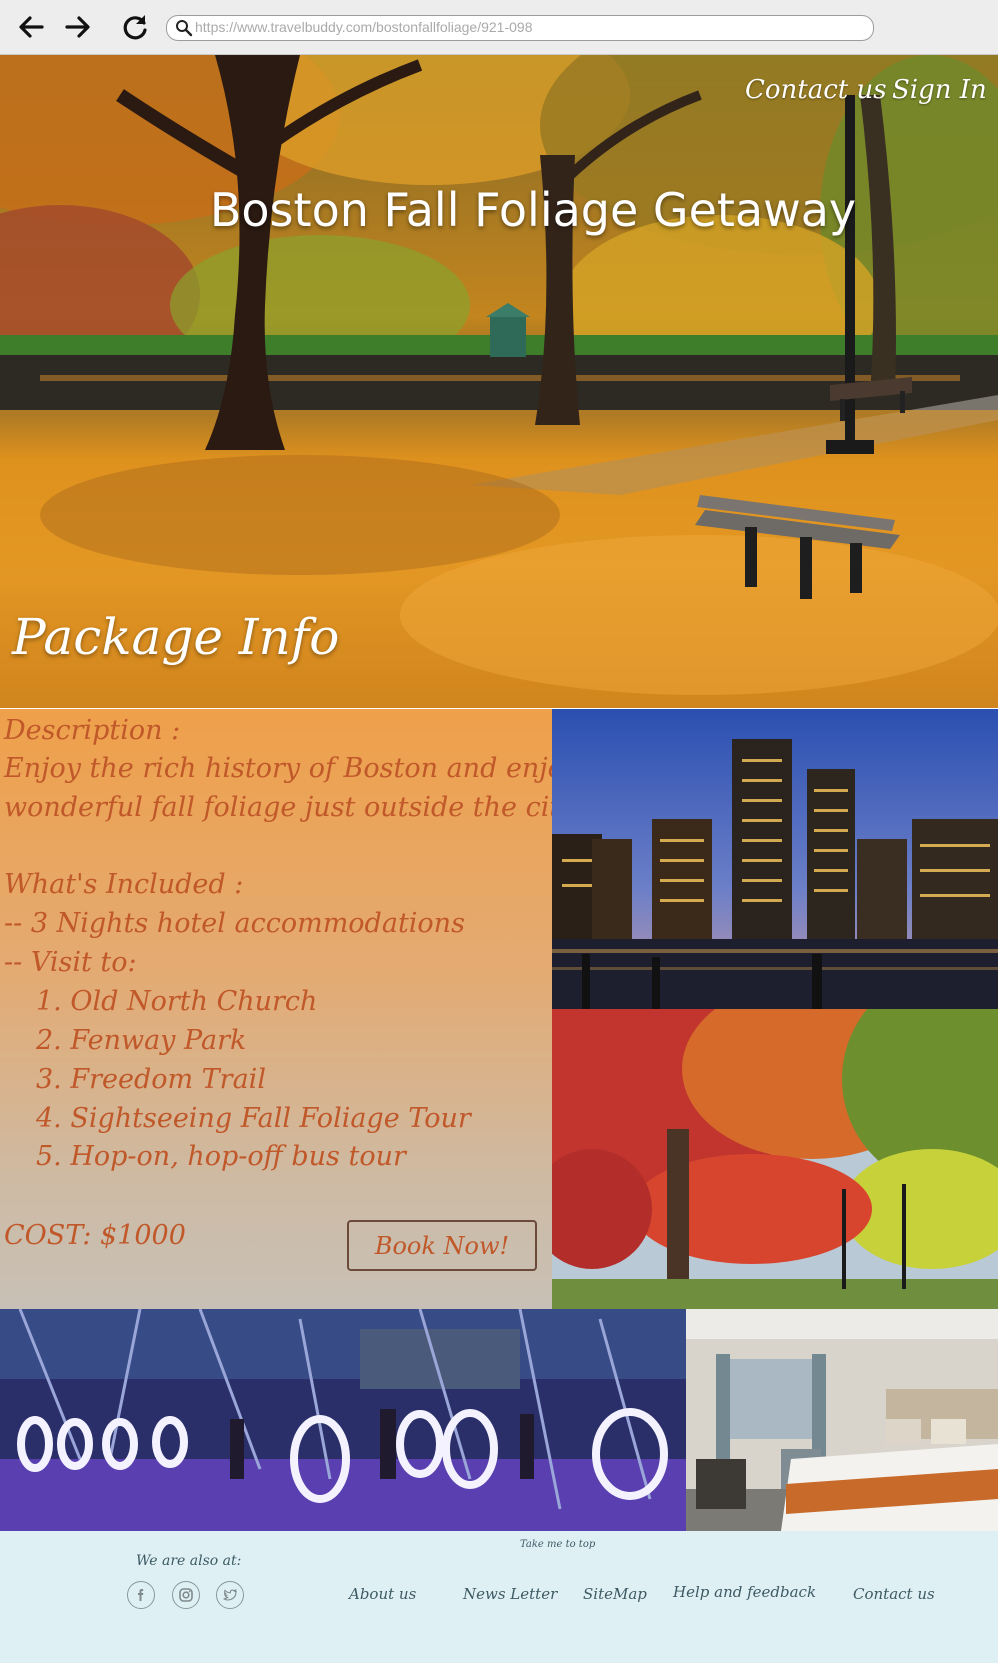  Describe the element at coordinates (939, 90) in the screenshot. I see `sign-in-link: Sign In` at that location.